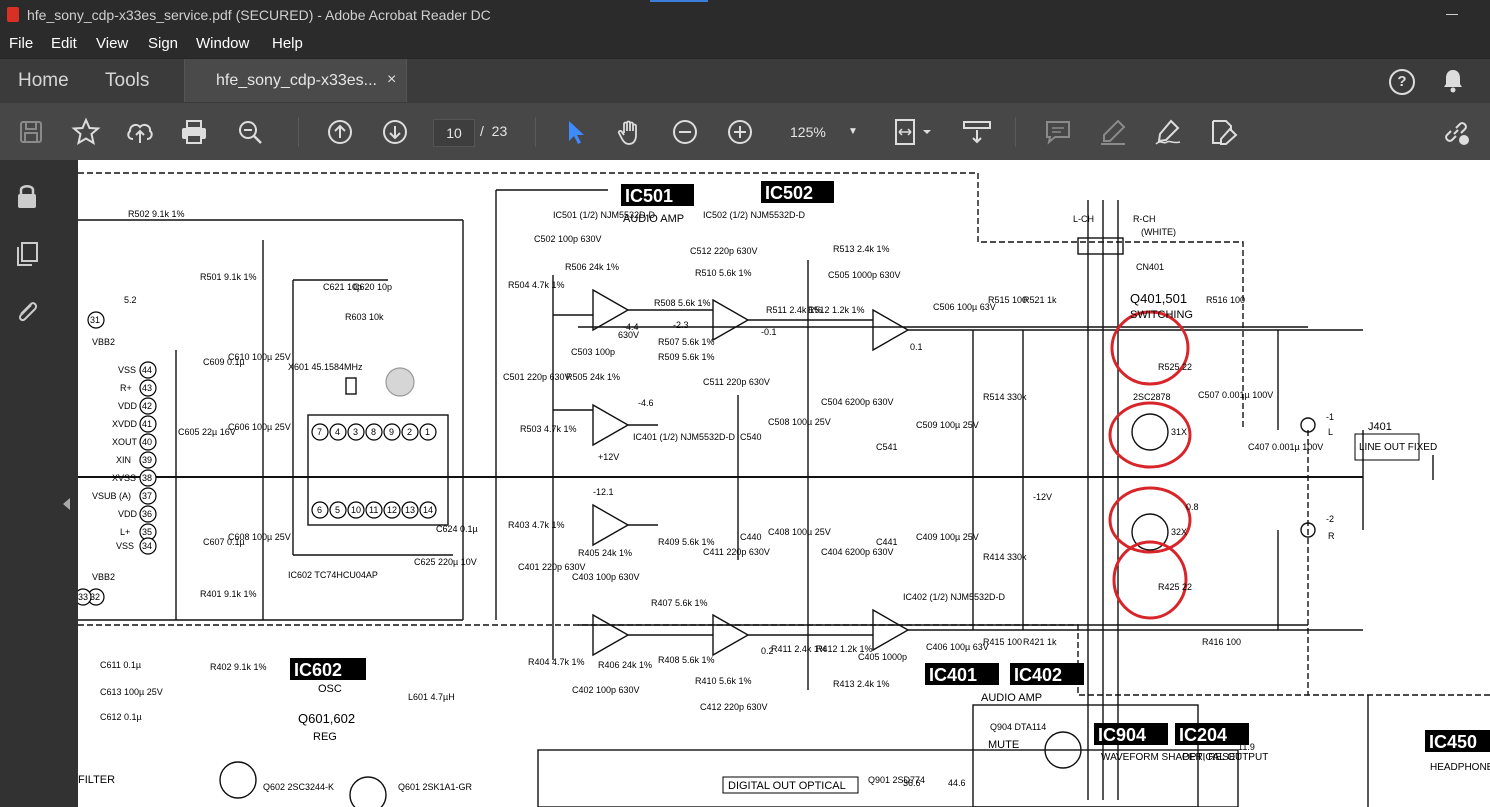 This screenshot has width=1490, height=807. What do you see at coordinates (1452, 14) in the screenshot?
I see `minimize-icon` at bounding box center [1452, 14].